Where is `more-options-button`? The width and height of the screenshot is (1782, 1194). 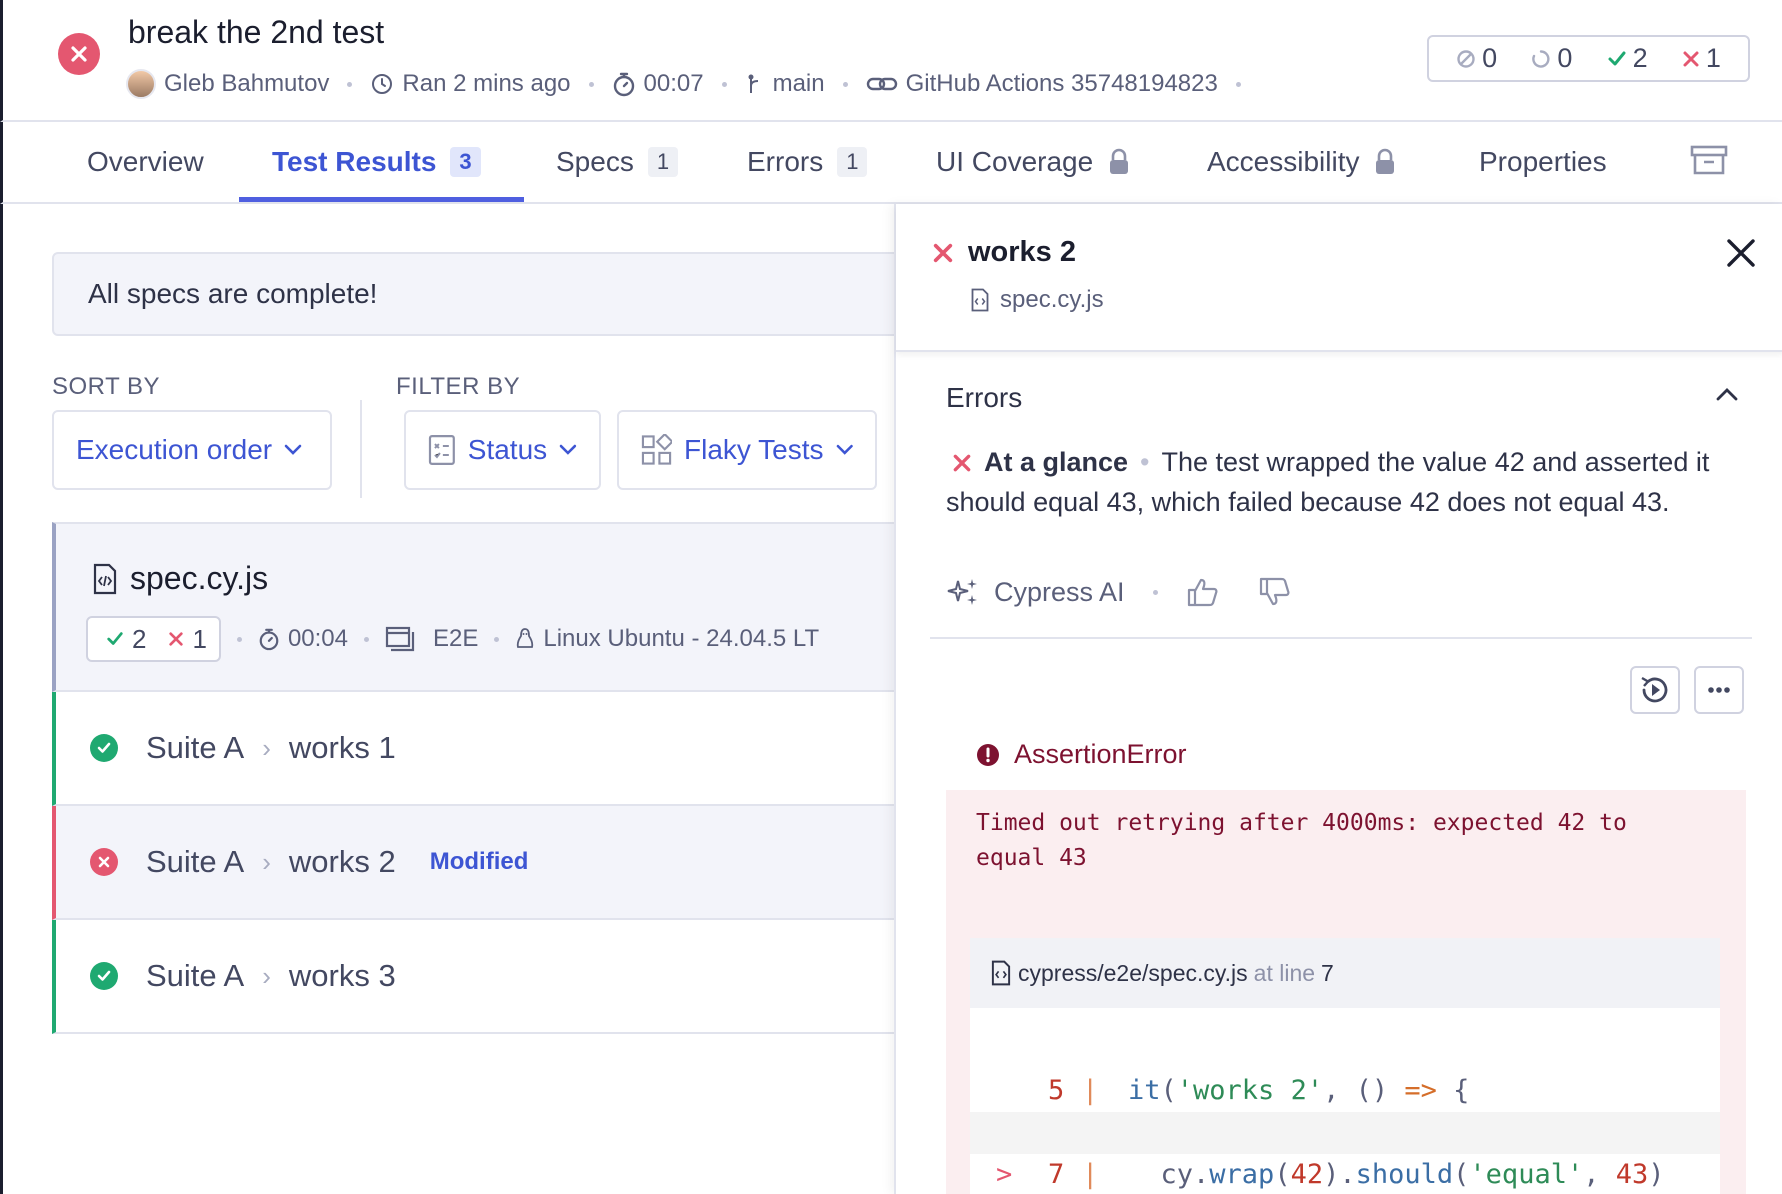 more-options-button is located at coordinates (1719, 690).